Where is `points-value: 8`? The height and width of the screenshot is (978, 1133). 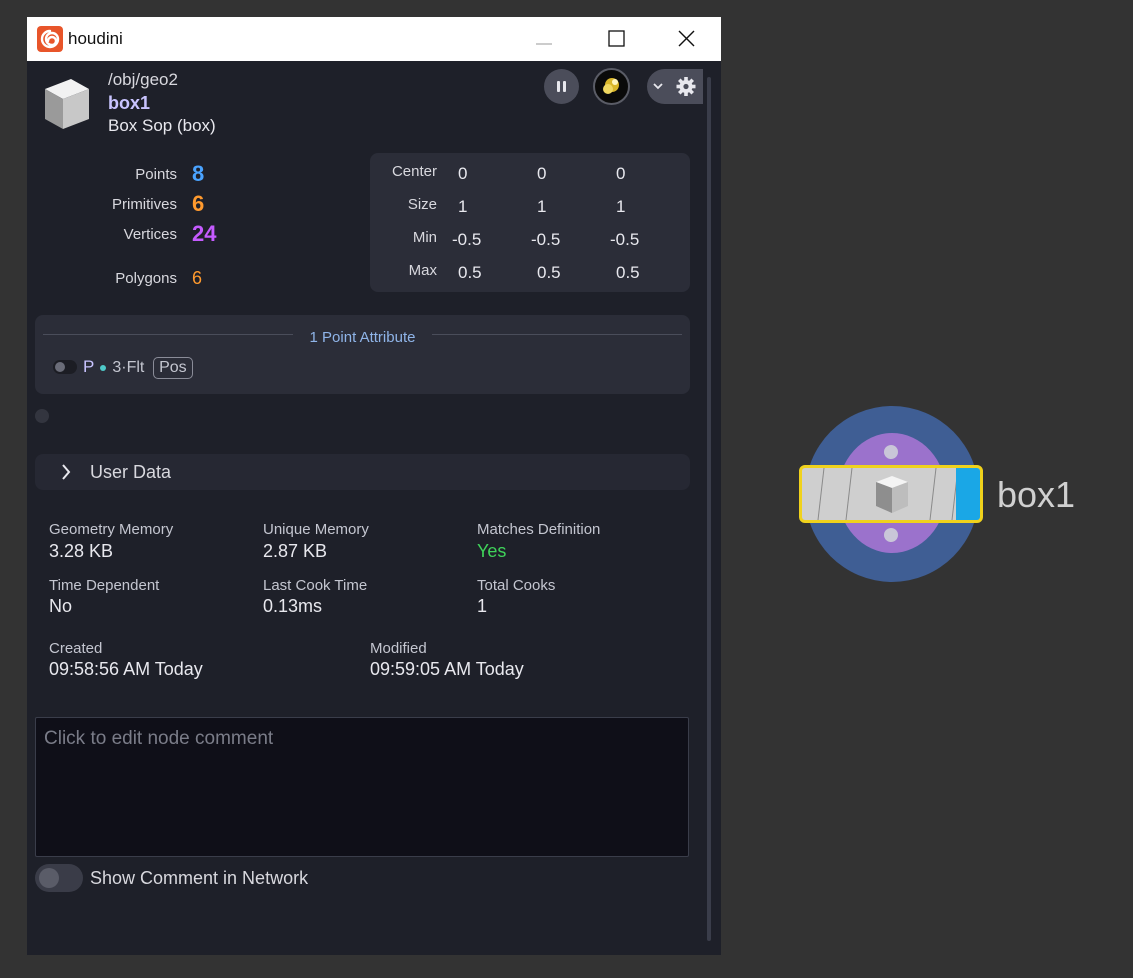
points-value: 8 is located at coordinates (198, 173).